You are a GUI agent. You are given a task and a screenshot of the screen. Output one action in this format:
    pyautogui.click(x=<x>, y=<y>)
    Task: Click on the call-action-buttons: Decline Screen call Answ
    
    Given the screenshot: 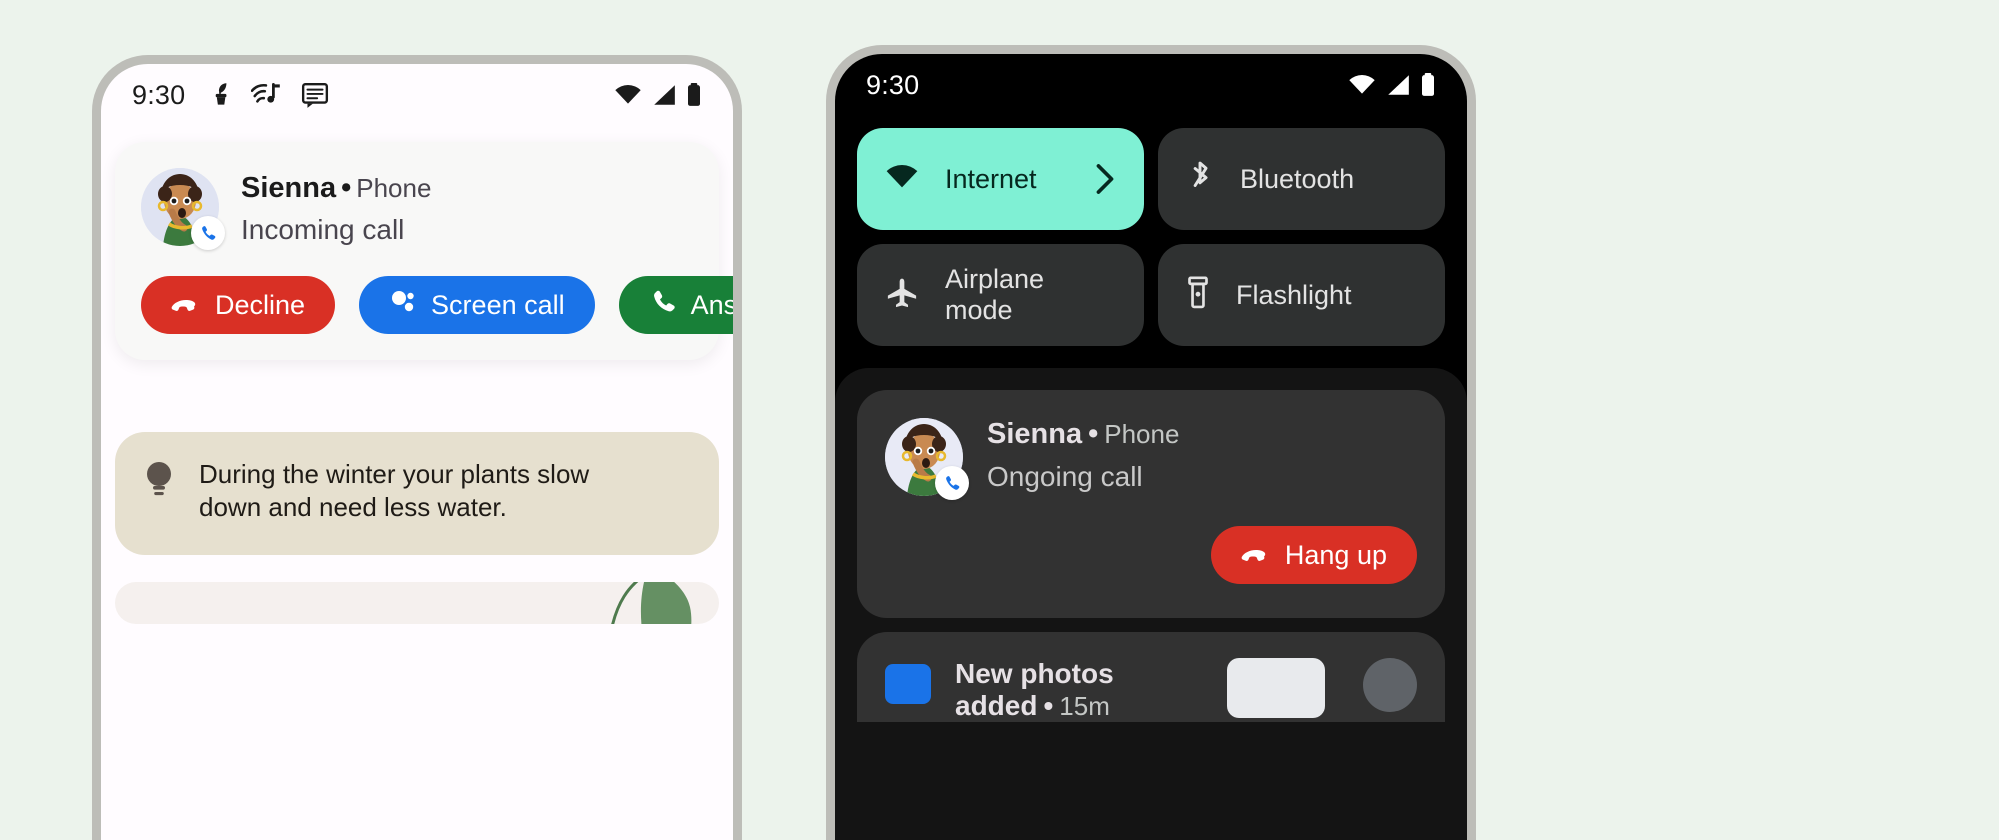 What is the action you would take?
    pyautogui.click(x=437, y=305)
    